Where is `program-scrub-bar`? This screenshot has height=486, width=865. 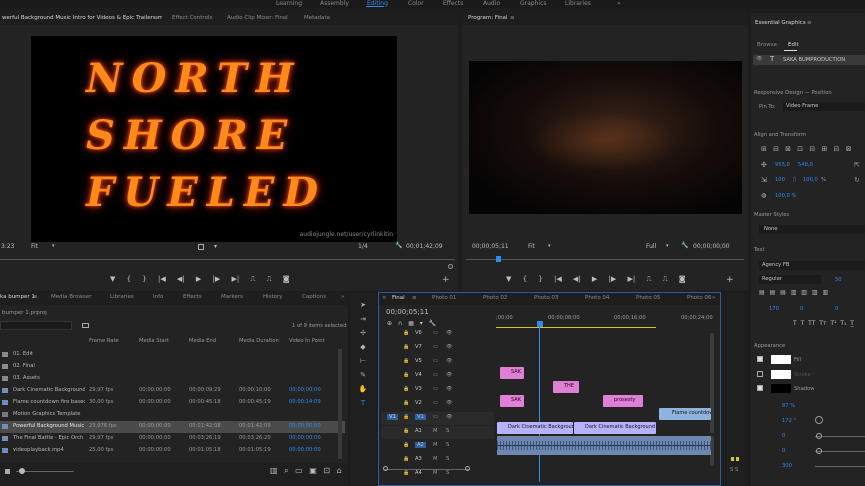 program-scrub-bar is located at coordinates (605, 259).